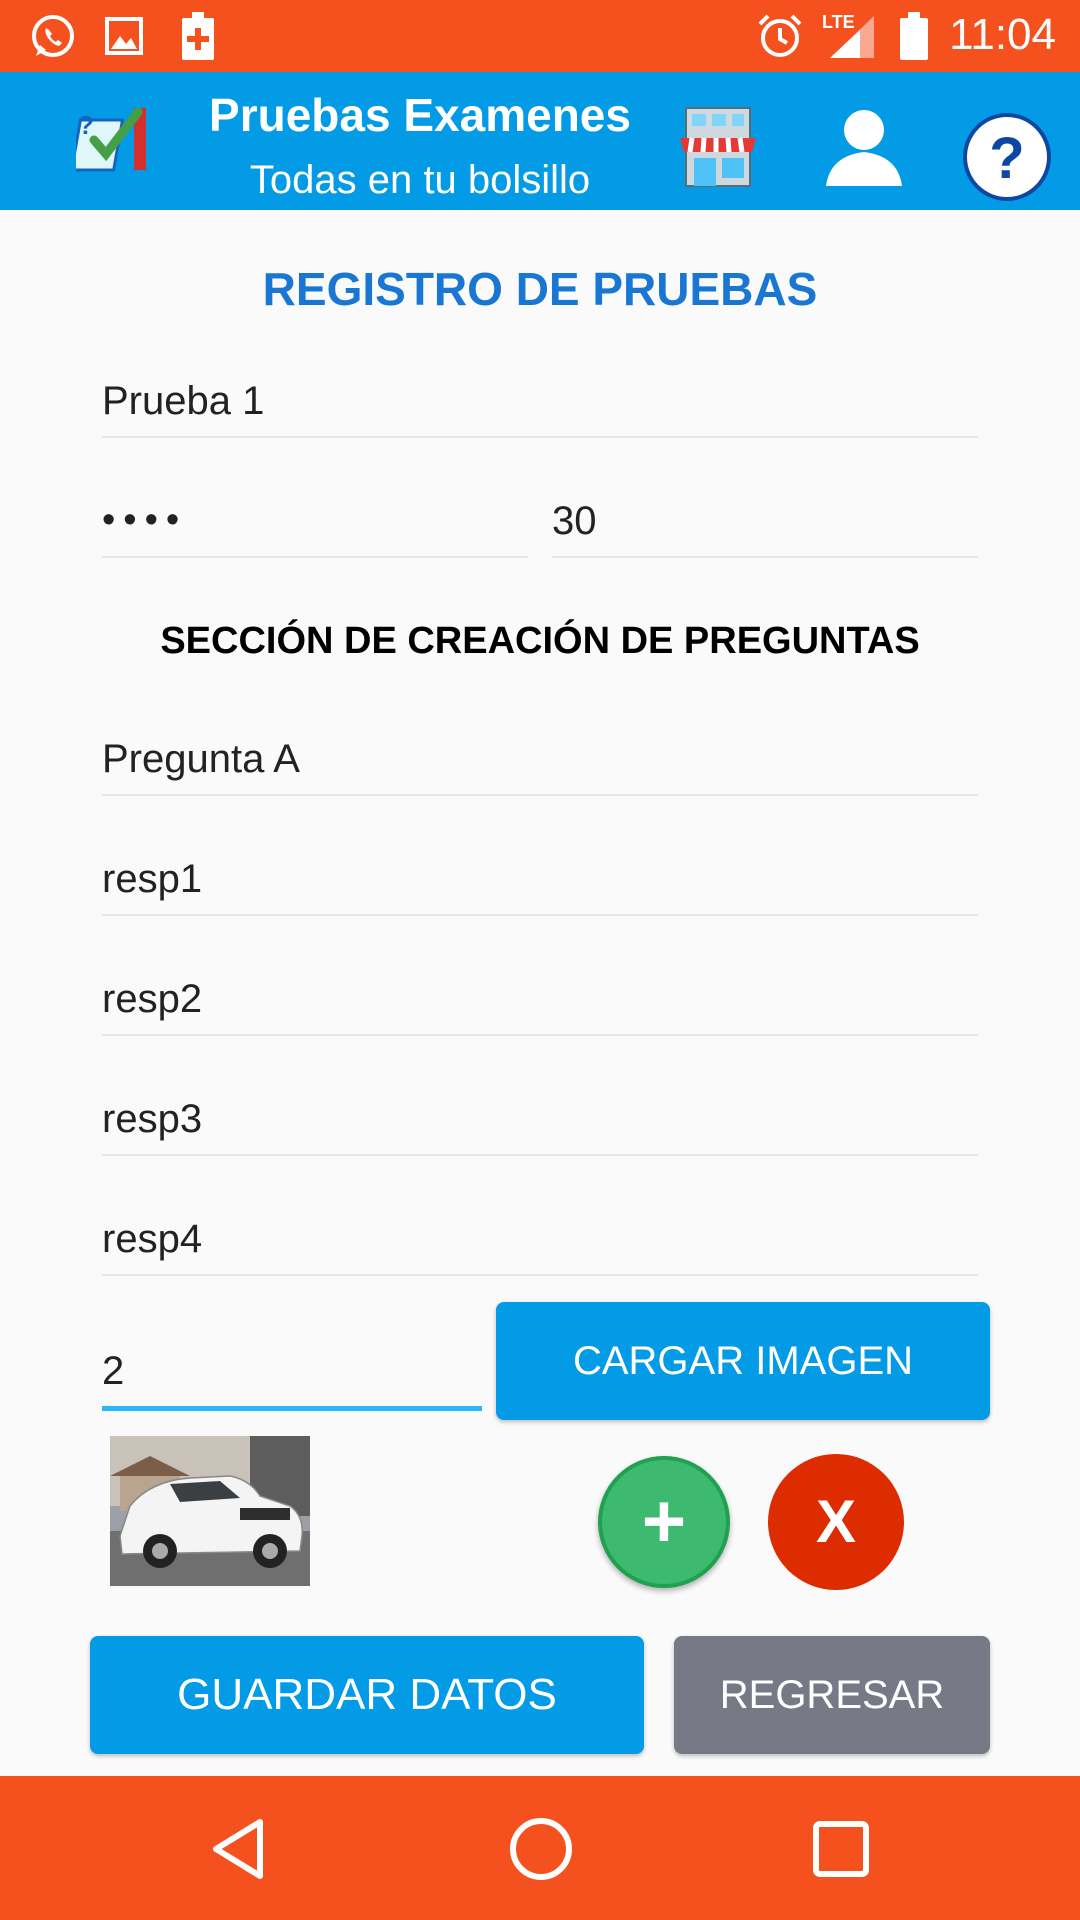  What do you see at coordinates (540, 36) in the screenshot?
I see `status-bar: LTE 11:04` at bounding box center [540, 36].